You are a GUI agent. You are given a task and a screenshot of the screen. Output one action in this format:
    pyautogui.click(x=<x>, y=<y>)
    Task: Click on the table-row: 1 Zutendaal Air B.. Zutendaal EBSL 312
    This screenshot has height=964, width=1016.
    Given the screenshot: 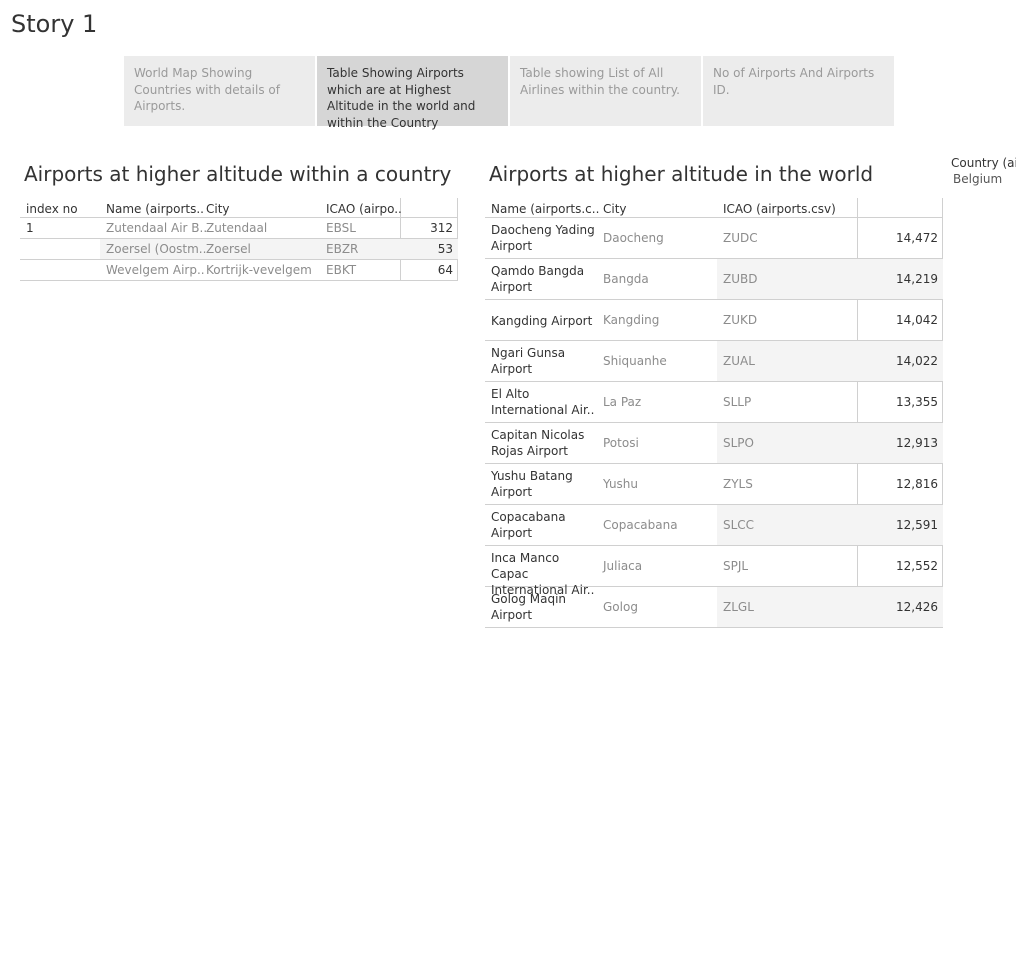 What is the action you would take?
    pyautogui.click(x=239, y=228)
    